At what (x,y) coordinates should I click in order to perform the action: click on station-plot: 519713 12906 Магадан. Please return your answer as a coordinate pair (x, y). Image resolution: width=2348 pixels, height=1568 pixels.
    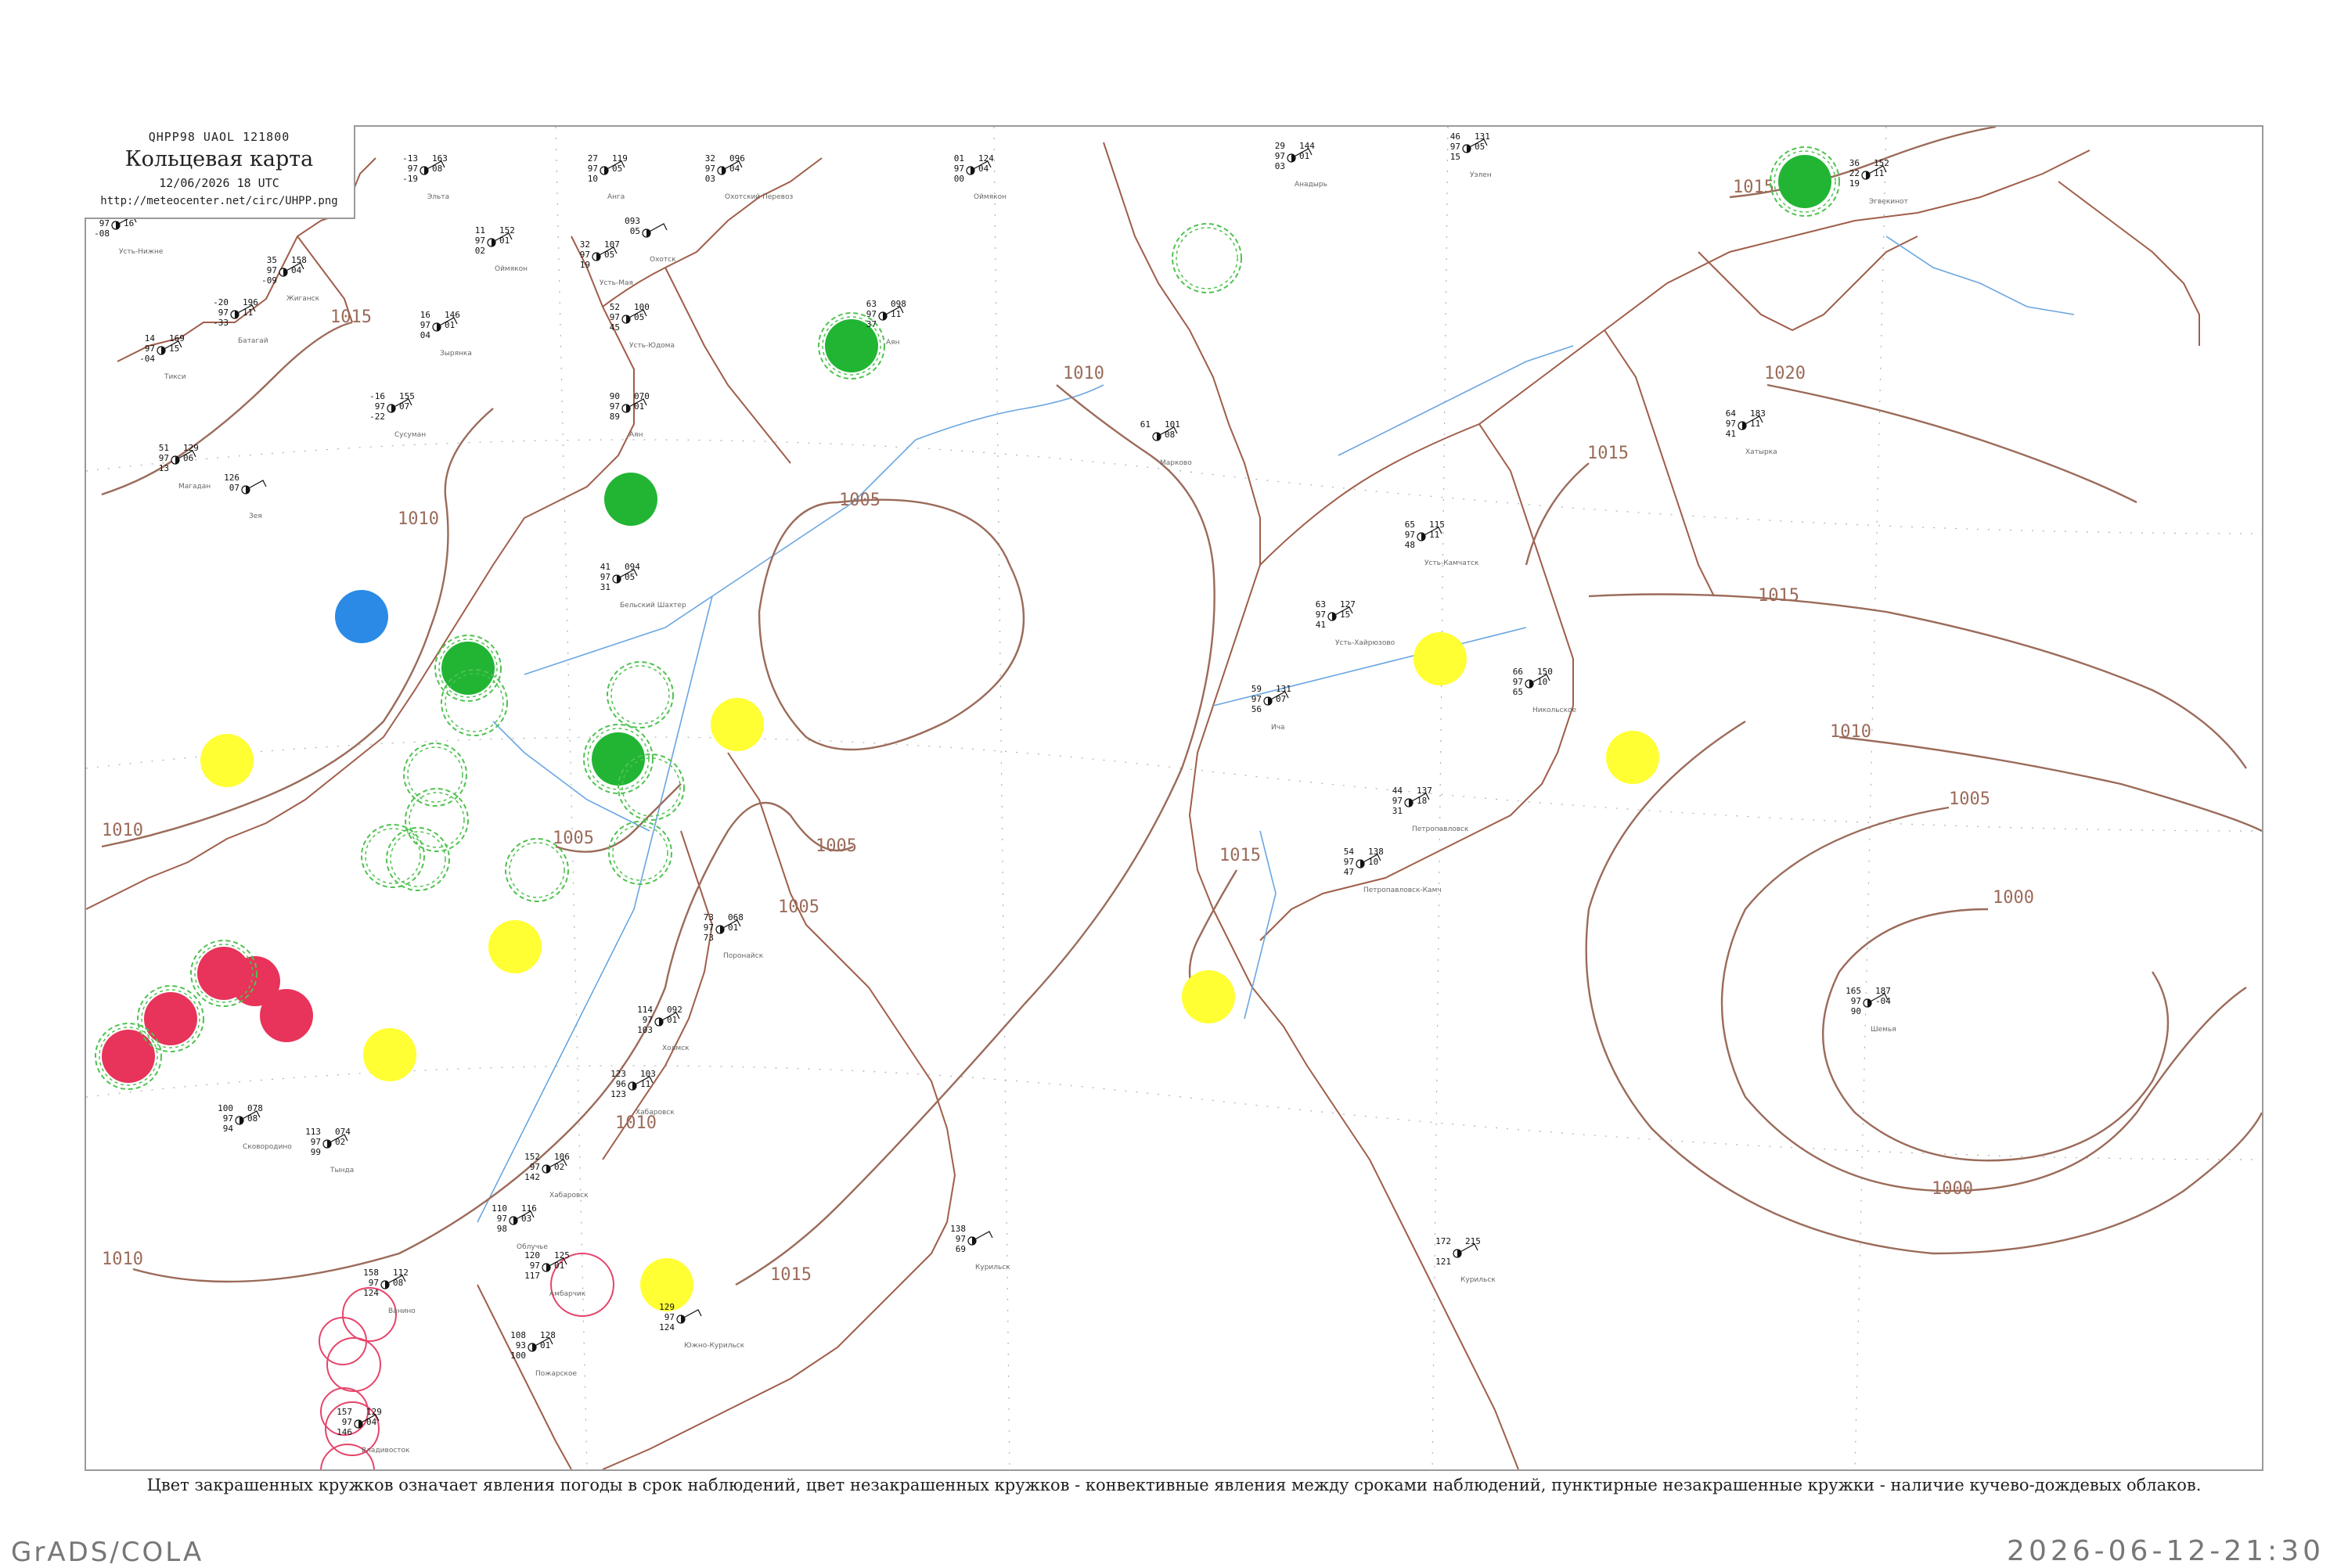
    Looking at the image, I should click on (185, 467).